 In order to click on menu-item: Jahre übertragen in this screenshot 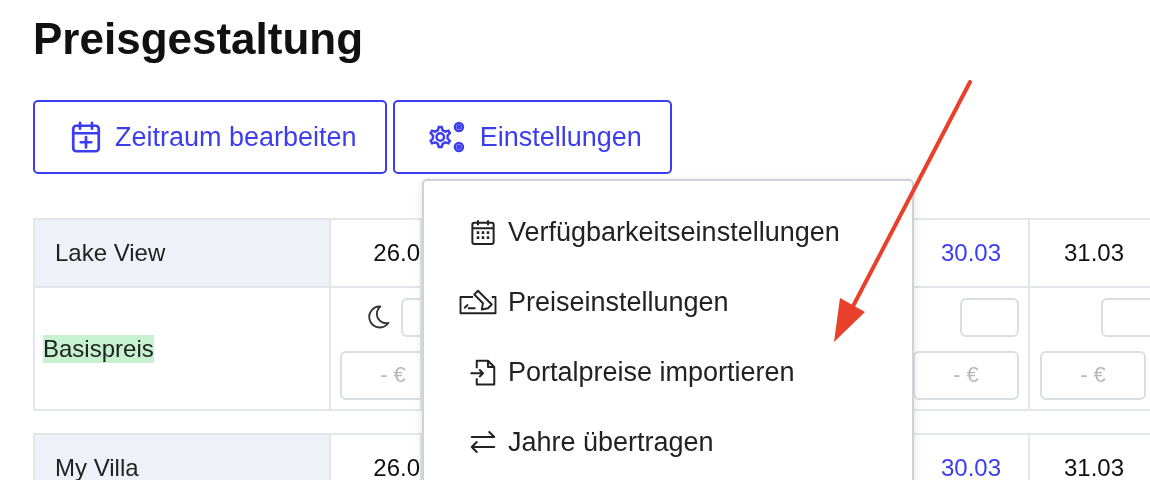, I will do `click(569, 442)`.